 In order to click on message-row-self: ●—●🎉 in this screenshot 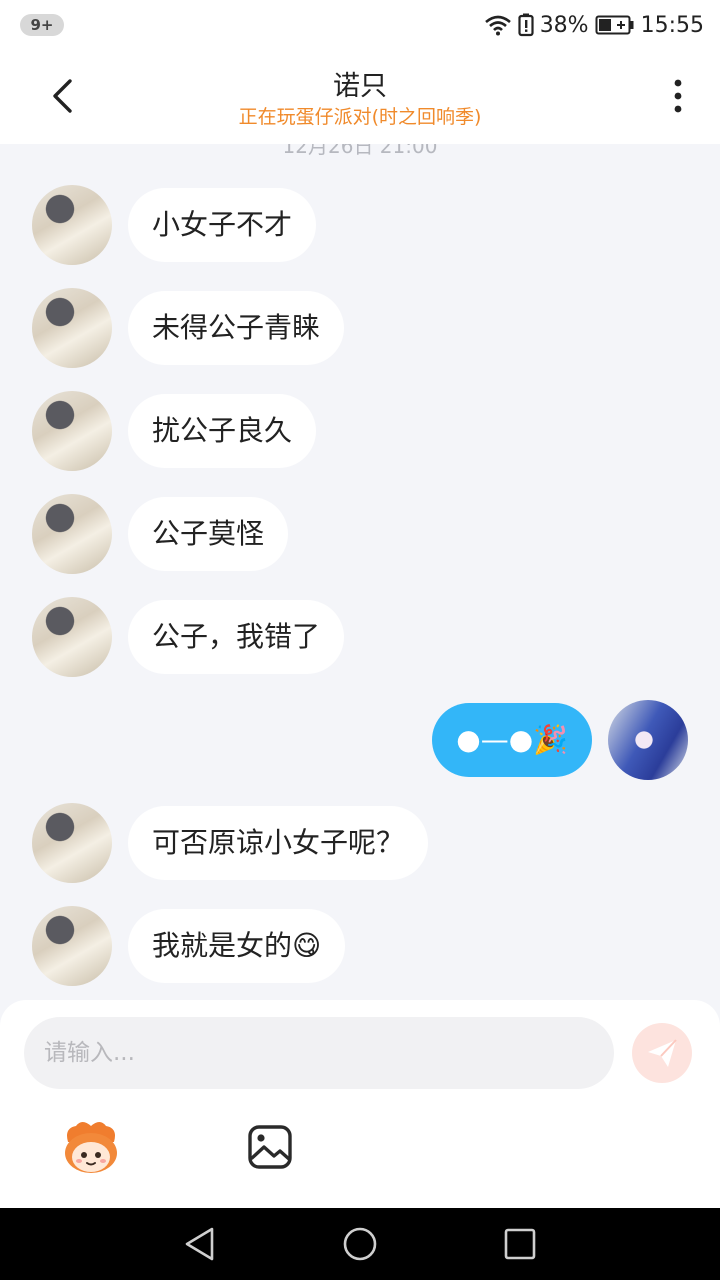, I will do `click(360, 740)`.